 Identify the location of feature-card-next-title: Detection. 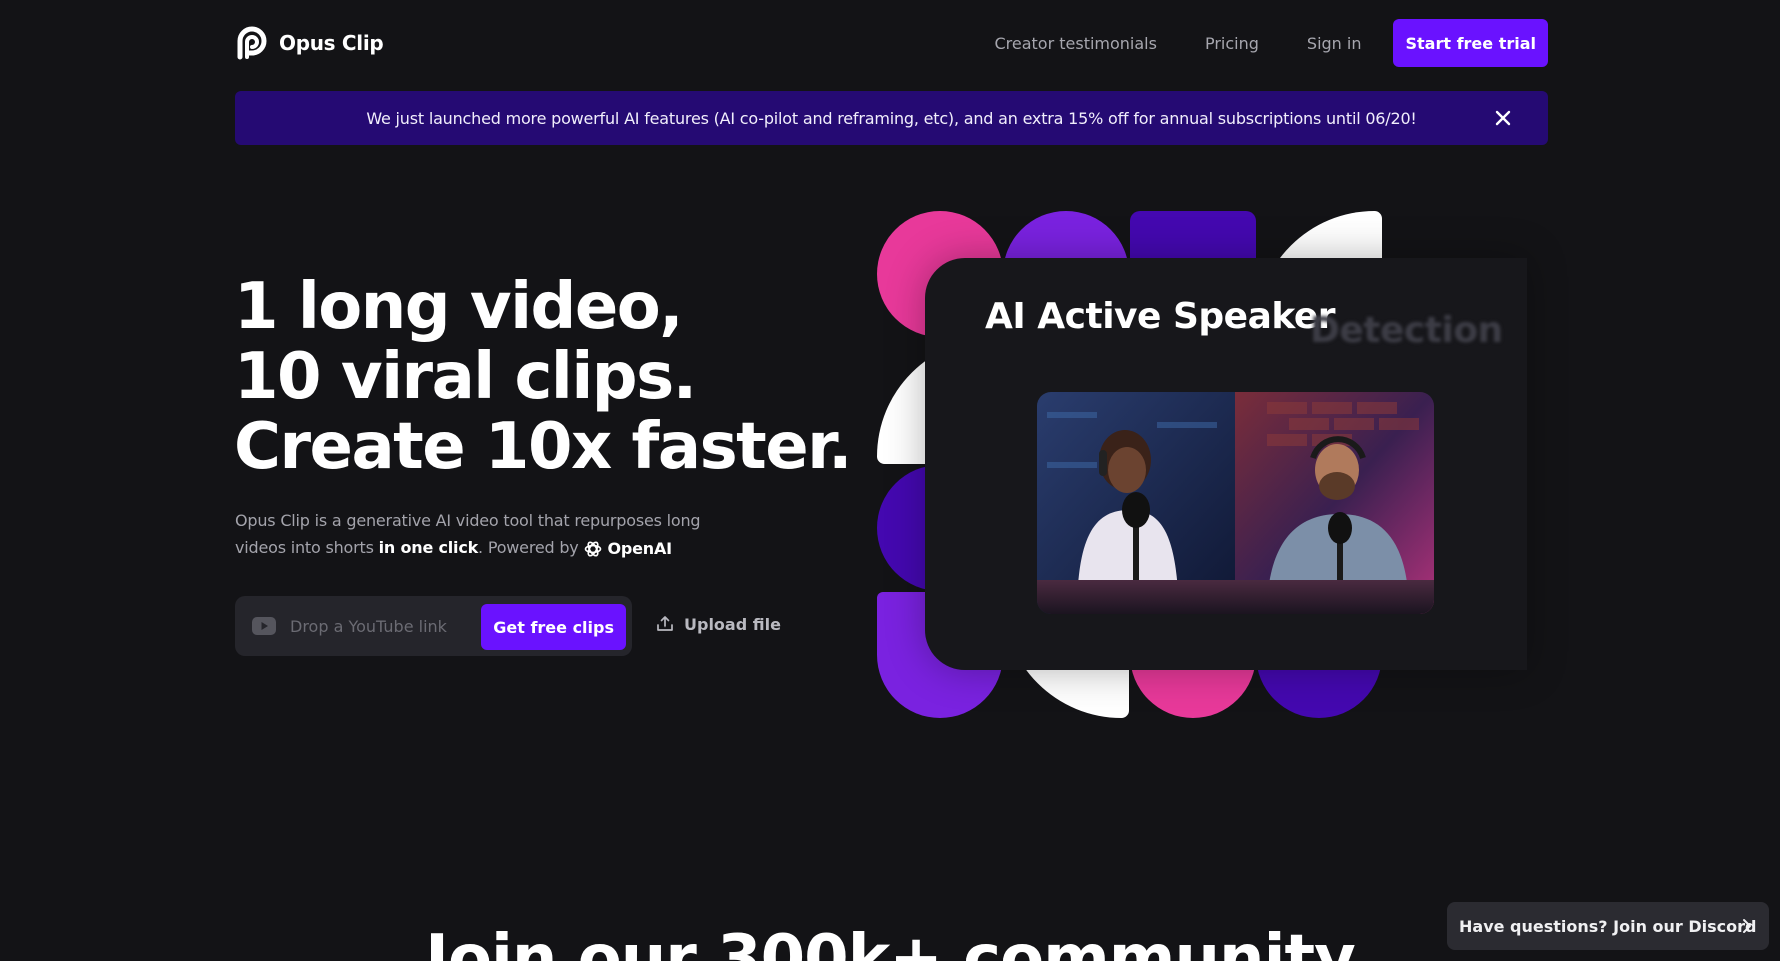
(1406, 330).